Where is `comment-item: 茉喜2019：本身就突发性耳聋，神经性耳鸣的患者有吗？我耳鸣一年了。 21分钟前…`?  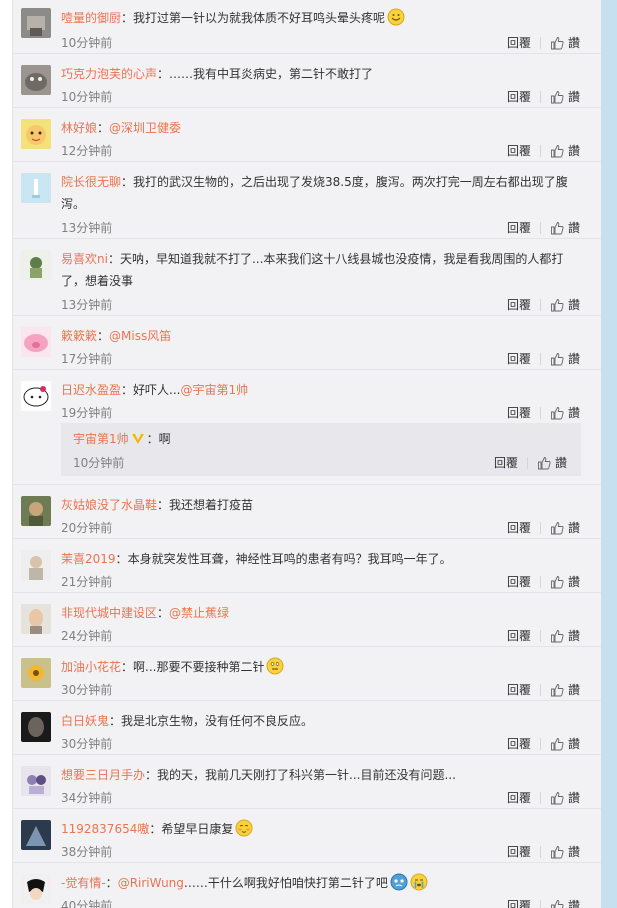 comment-item: 茉喜2019：本身就突发性耳聋，神经性耳鸣的患者有吗？我耳鸣一年了。 21分钟前… is located at coordinates (307, 566).